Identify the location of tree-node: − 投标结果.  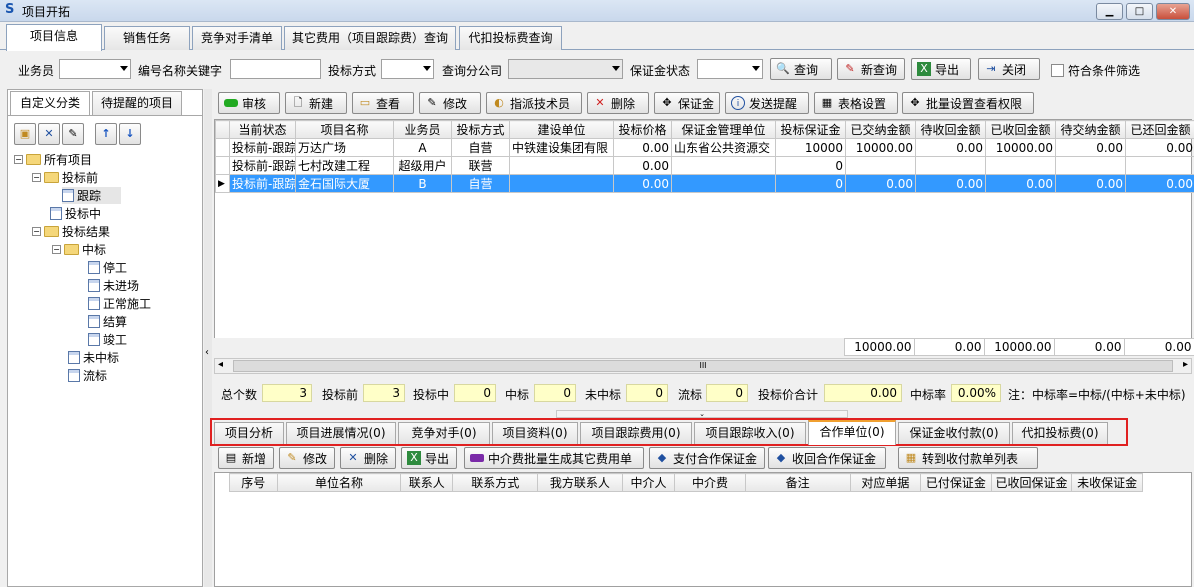
(71, 231).